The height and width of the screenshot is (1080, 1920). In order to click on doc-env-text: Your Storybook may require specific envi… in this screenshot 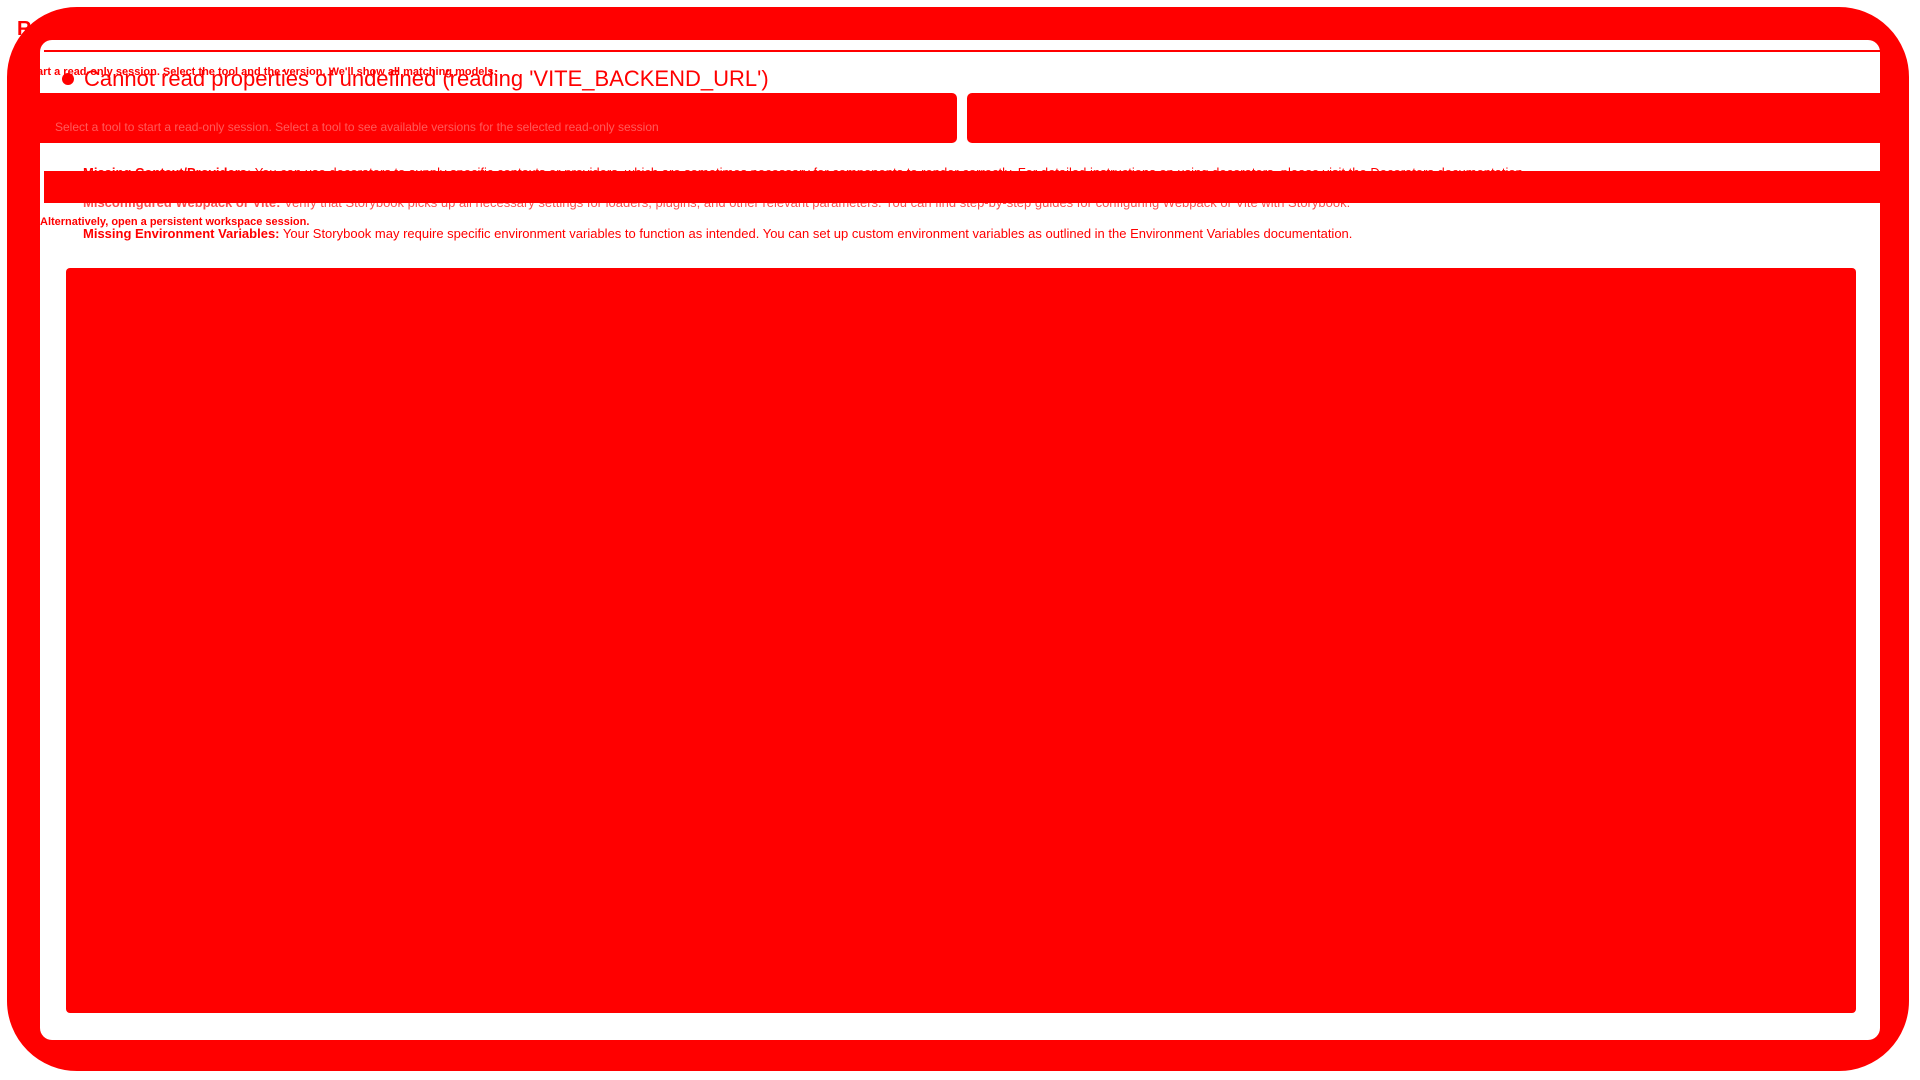, I will do `click(817, 233)`.